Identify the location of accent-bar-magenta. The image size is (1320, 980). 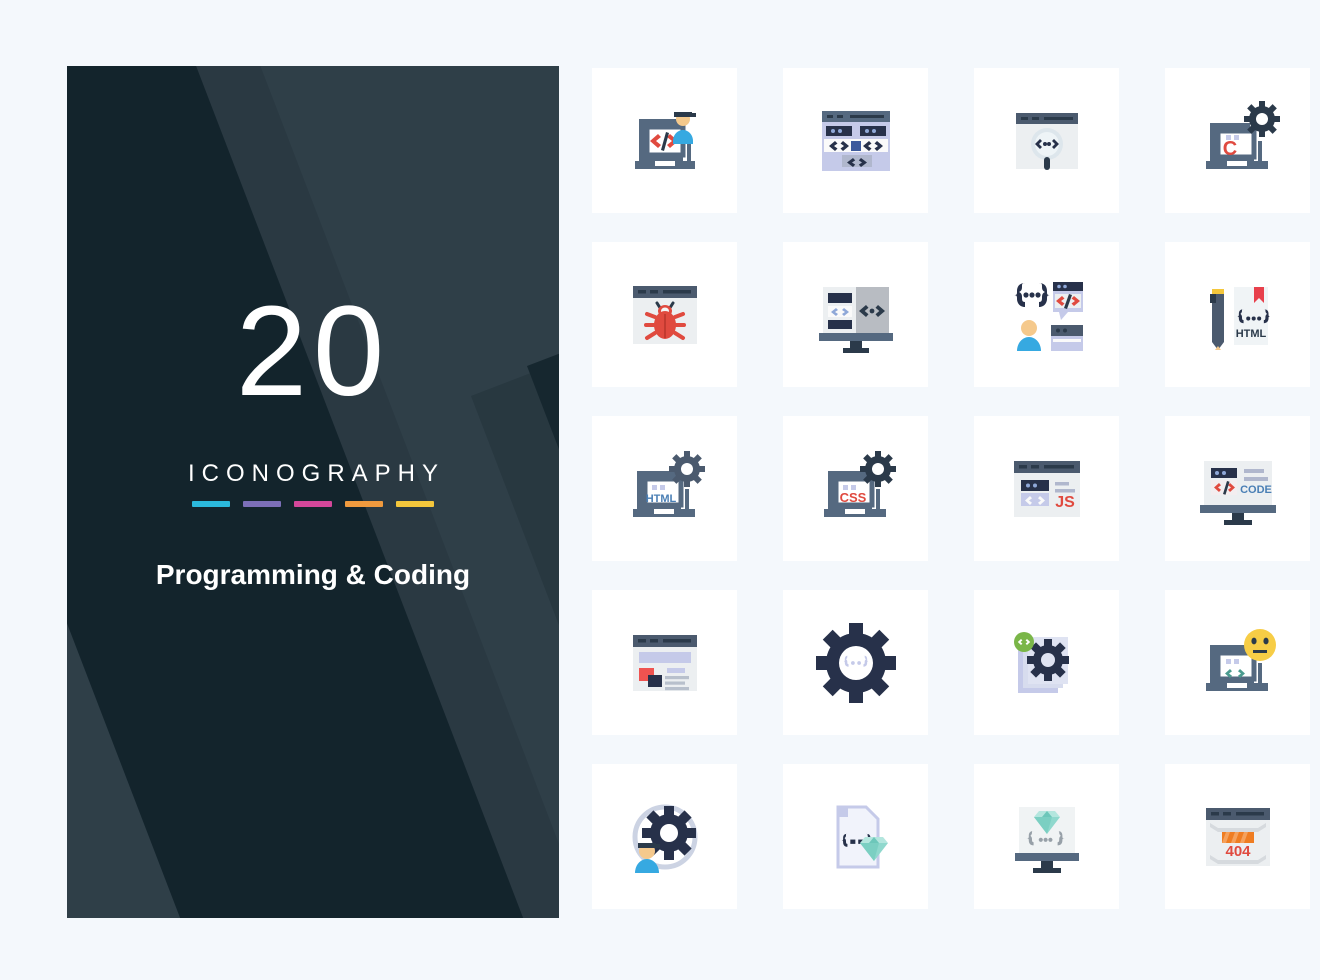
(313, 504).